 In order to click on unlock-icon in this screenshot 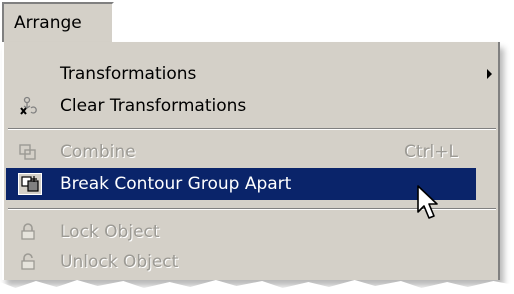, I will do `click(28, 262)`.